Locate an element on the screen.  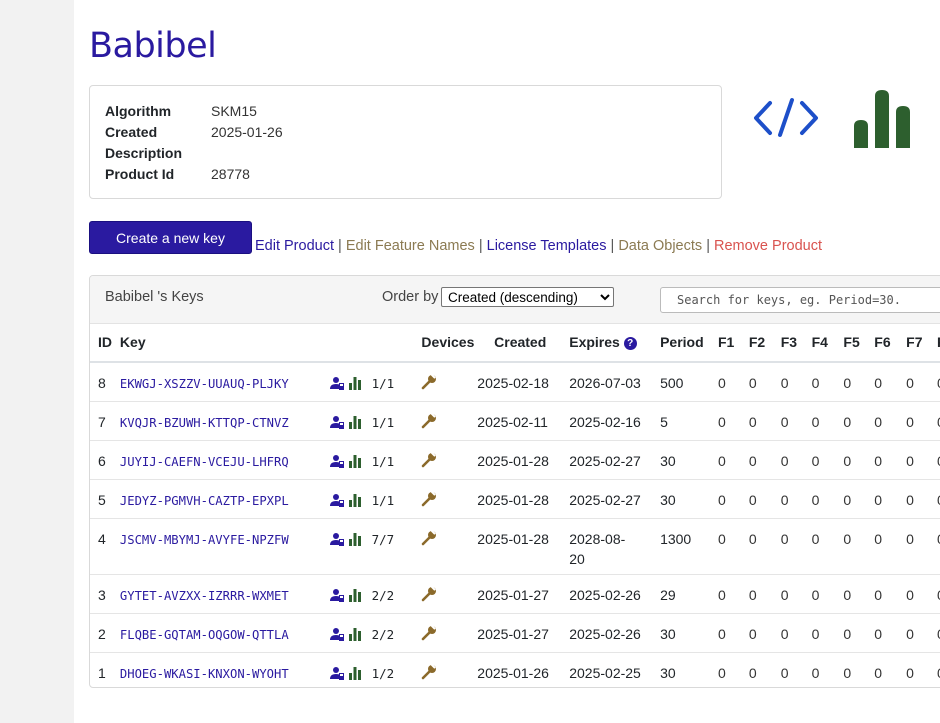
expires-date: 2025-02-26 is located at coordinates (605, 594).